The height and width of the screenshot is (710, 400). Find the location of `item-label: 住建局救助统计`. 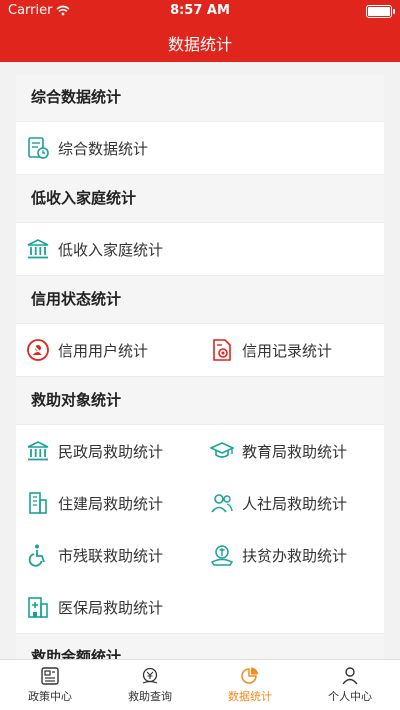

item-label: 住建局救助统计 is located at coordinates (111, 503).